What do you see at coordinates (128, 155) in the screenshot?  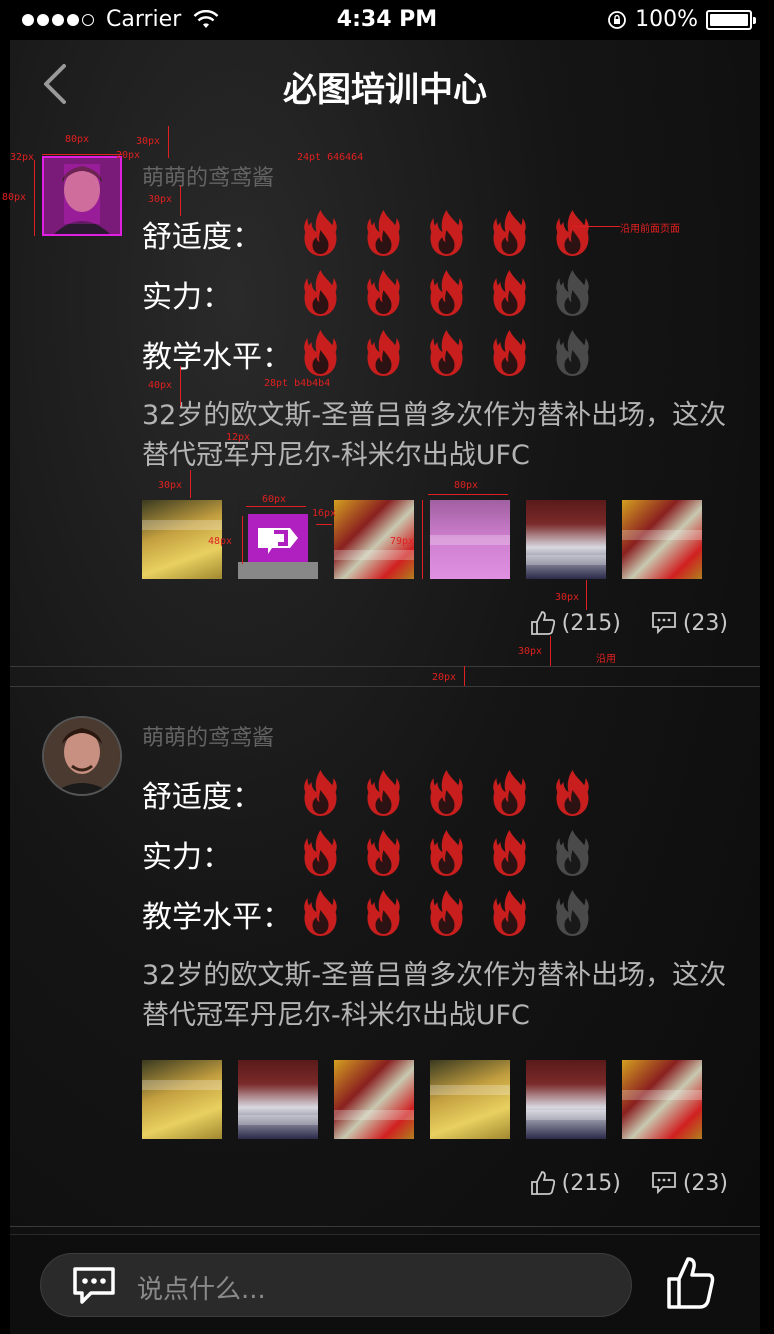 I see `annotation: 20px` at bounding box center [128, 155].